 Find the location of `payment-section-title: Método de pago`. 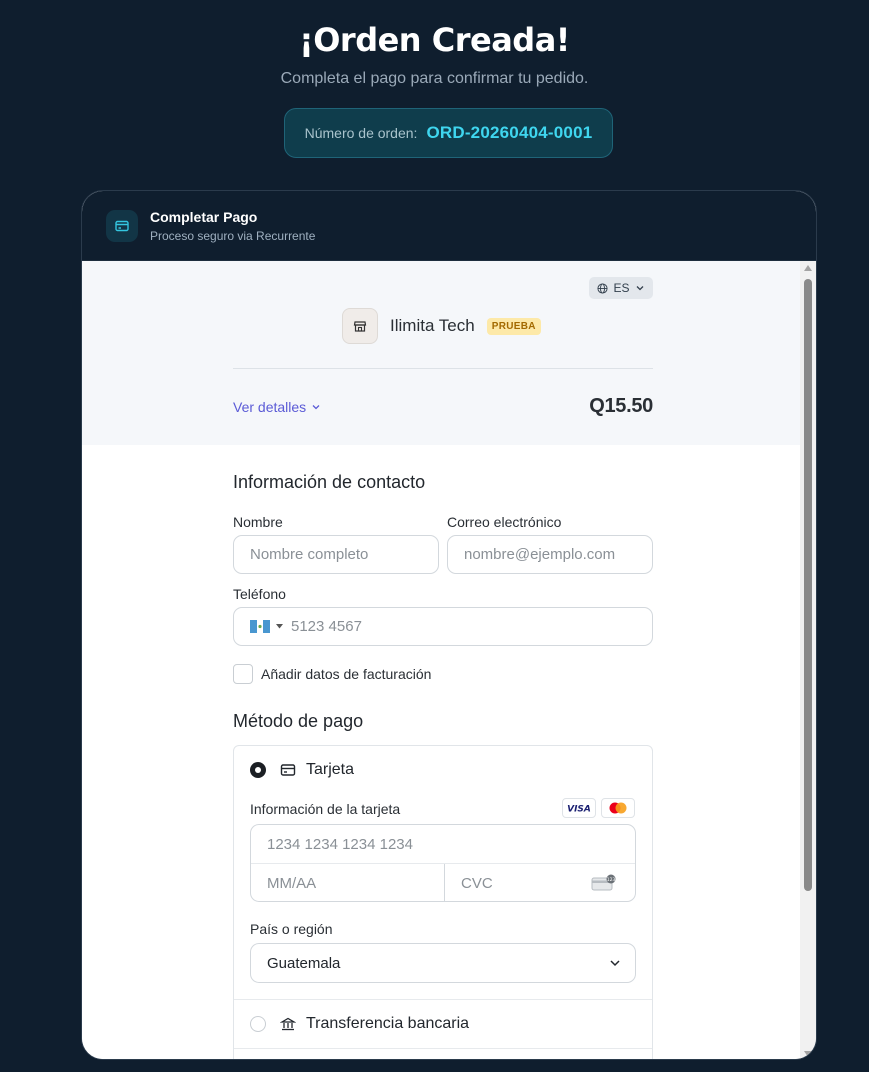

payment-section-title: Método de pago is located at coordinates (298, 721).